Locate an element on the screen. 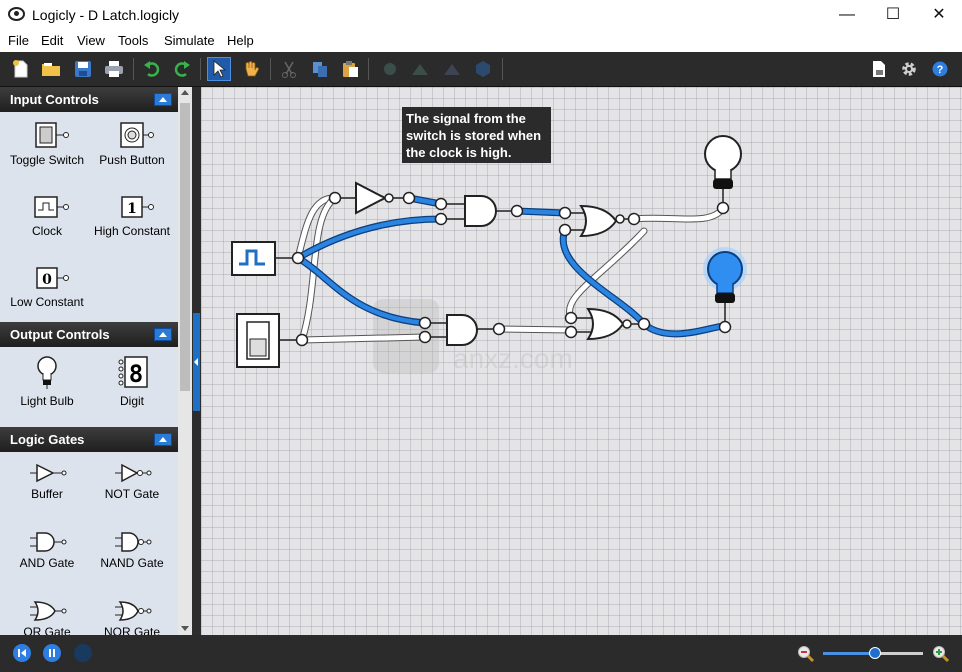 Image resolution: width=962 pixels, height=672 pixels. svg-text: 0 is located at coordinates (47, 280).